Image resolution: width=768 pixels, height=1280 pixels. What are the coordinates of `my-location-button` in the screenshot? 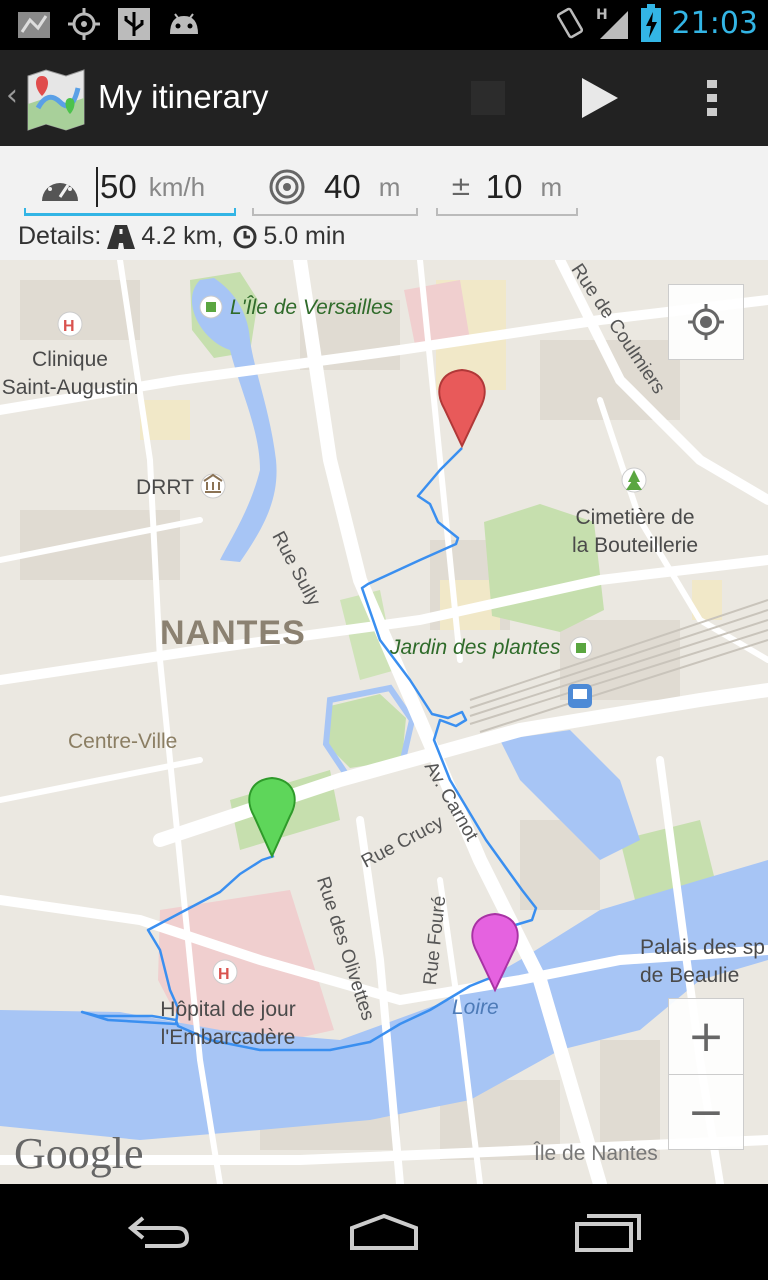 It's located at (706, 322).